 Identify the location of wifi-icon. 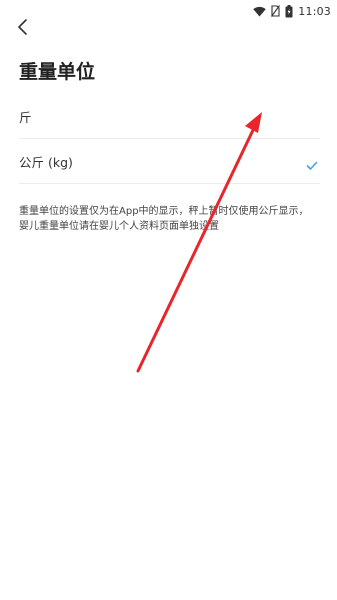
(259, 11).